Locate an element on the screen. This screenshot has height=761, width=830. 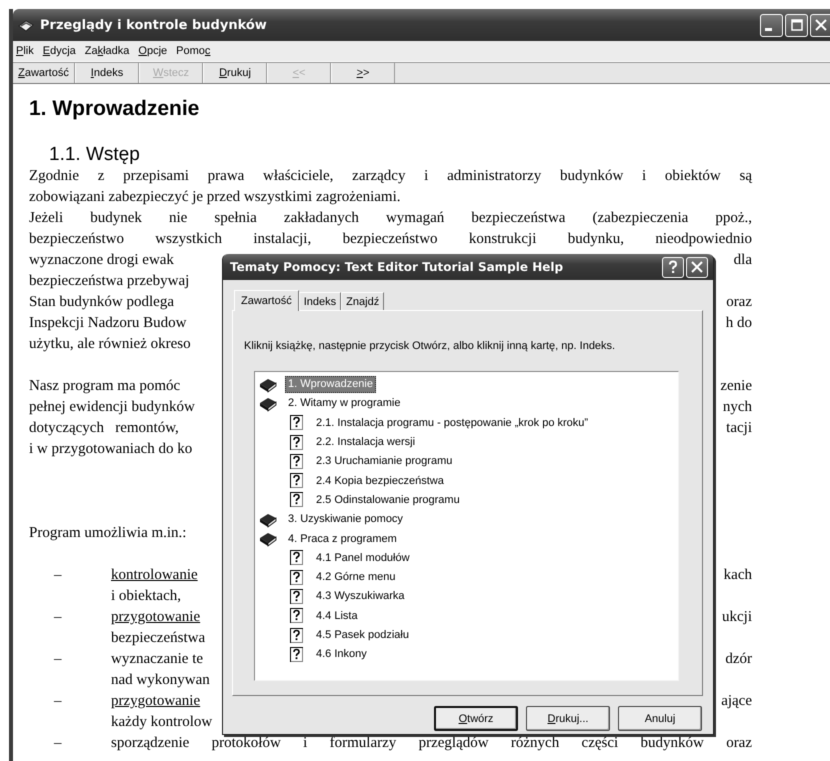
body-text: dotyczących remontów, is located at coordinates (104, 429).